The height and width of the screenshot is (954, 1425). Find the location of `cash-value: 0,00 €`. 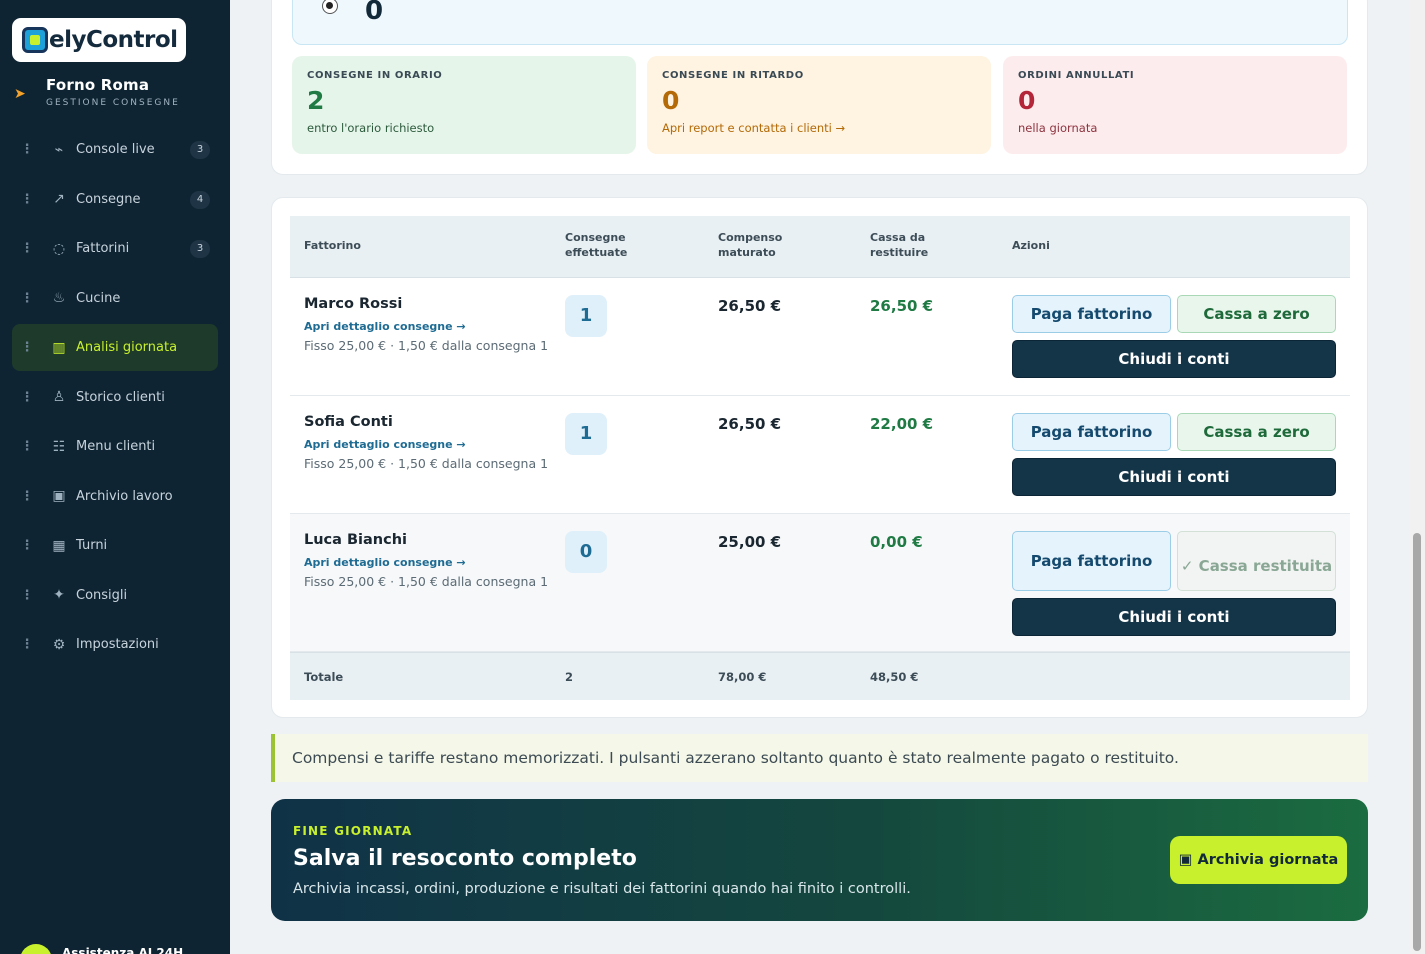

cash-value: 0,00 € is located at coordinates (896, 542).